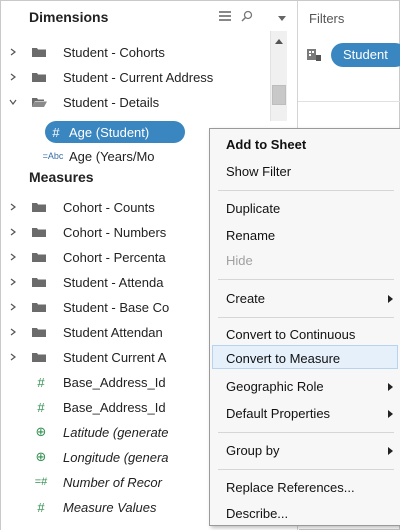 This screenshot has width=400, height=530. What do you see at coordinates (279, 41) in the screenshot?
I see `scroll-up-arrow-icon` at bounding box center [279, 41].